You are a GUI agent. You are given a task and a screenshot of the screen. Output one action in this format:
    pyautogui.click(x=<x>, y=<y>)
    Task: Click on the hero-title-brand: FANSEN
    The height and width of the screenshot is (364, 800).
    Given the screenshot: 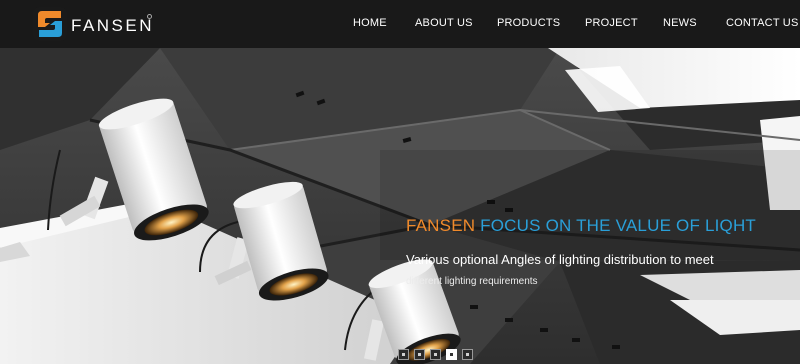 What is the action you would take?
    pyautogui.click(x=441, y=225)
    